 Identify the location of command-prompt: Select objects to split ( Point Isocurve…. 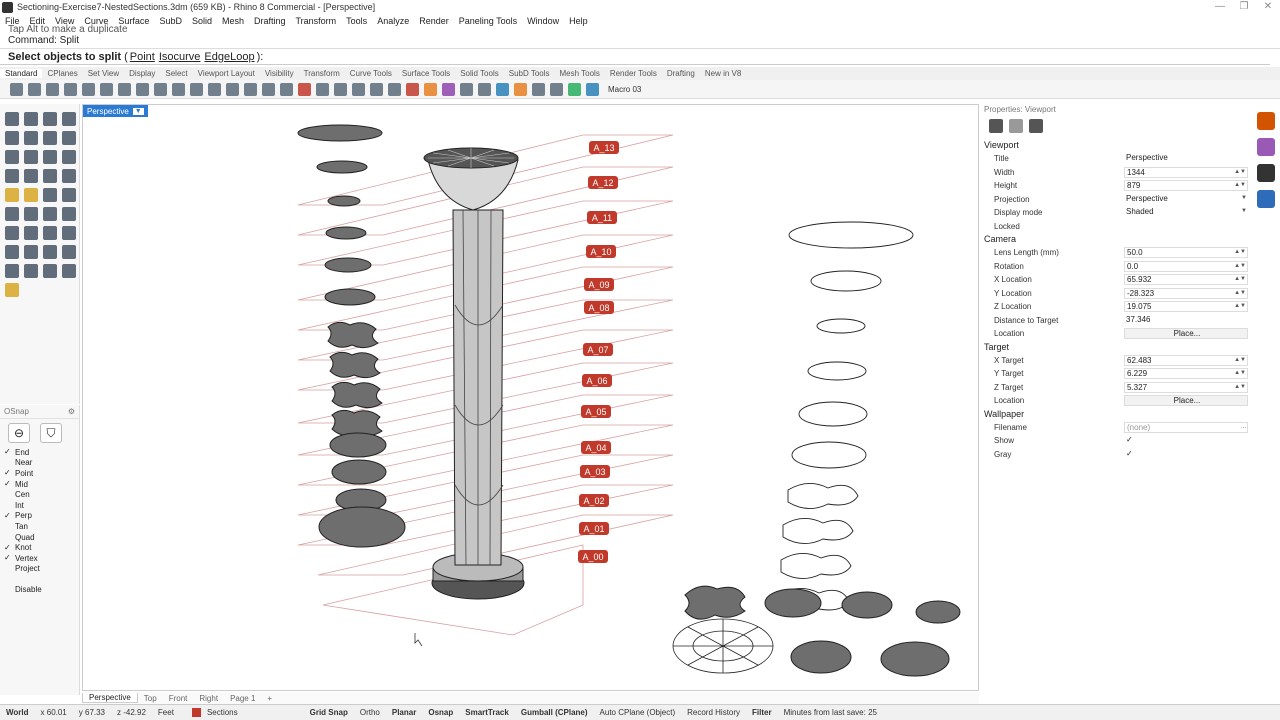
(635, 57).